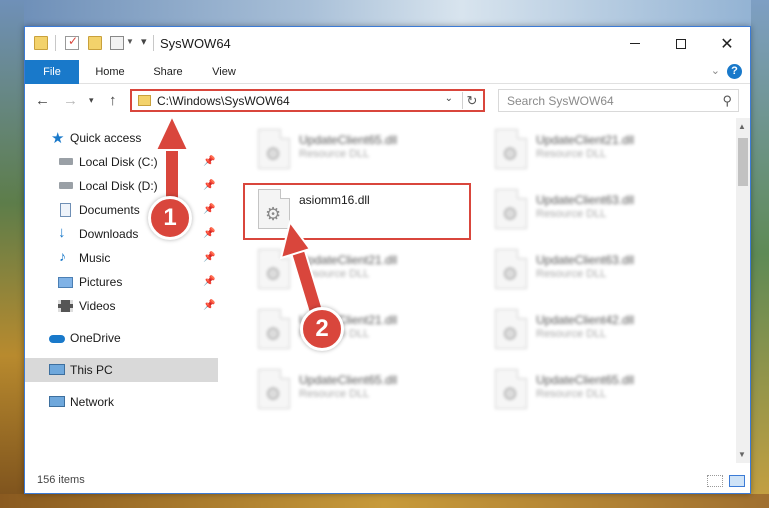 This screenshot has height=508, width=769. What do you see at coordinates (307, 100) in the screenshot?
I see `address-bar: C:\Windows\SysWOW64 ⌄ ↻` at bounding box center [307, 100].